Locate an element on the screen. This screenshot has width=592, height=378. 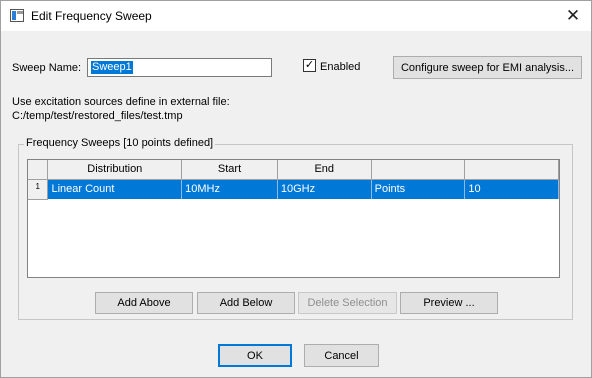
excitation-path: C:/temp/test/restored_files/test.tmp is located at coordinates (97, 116).